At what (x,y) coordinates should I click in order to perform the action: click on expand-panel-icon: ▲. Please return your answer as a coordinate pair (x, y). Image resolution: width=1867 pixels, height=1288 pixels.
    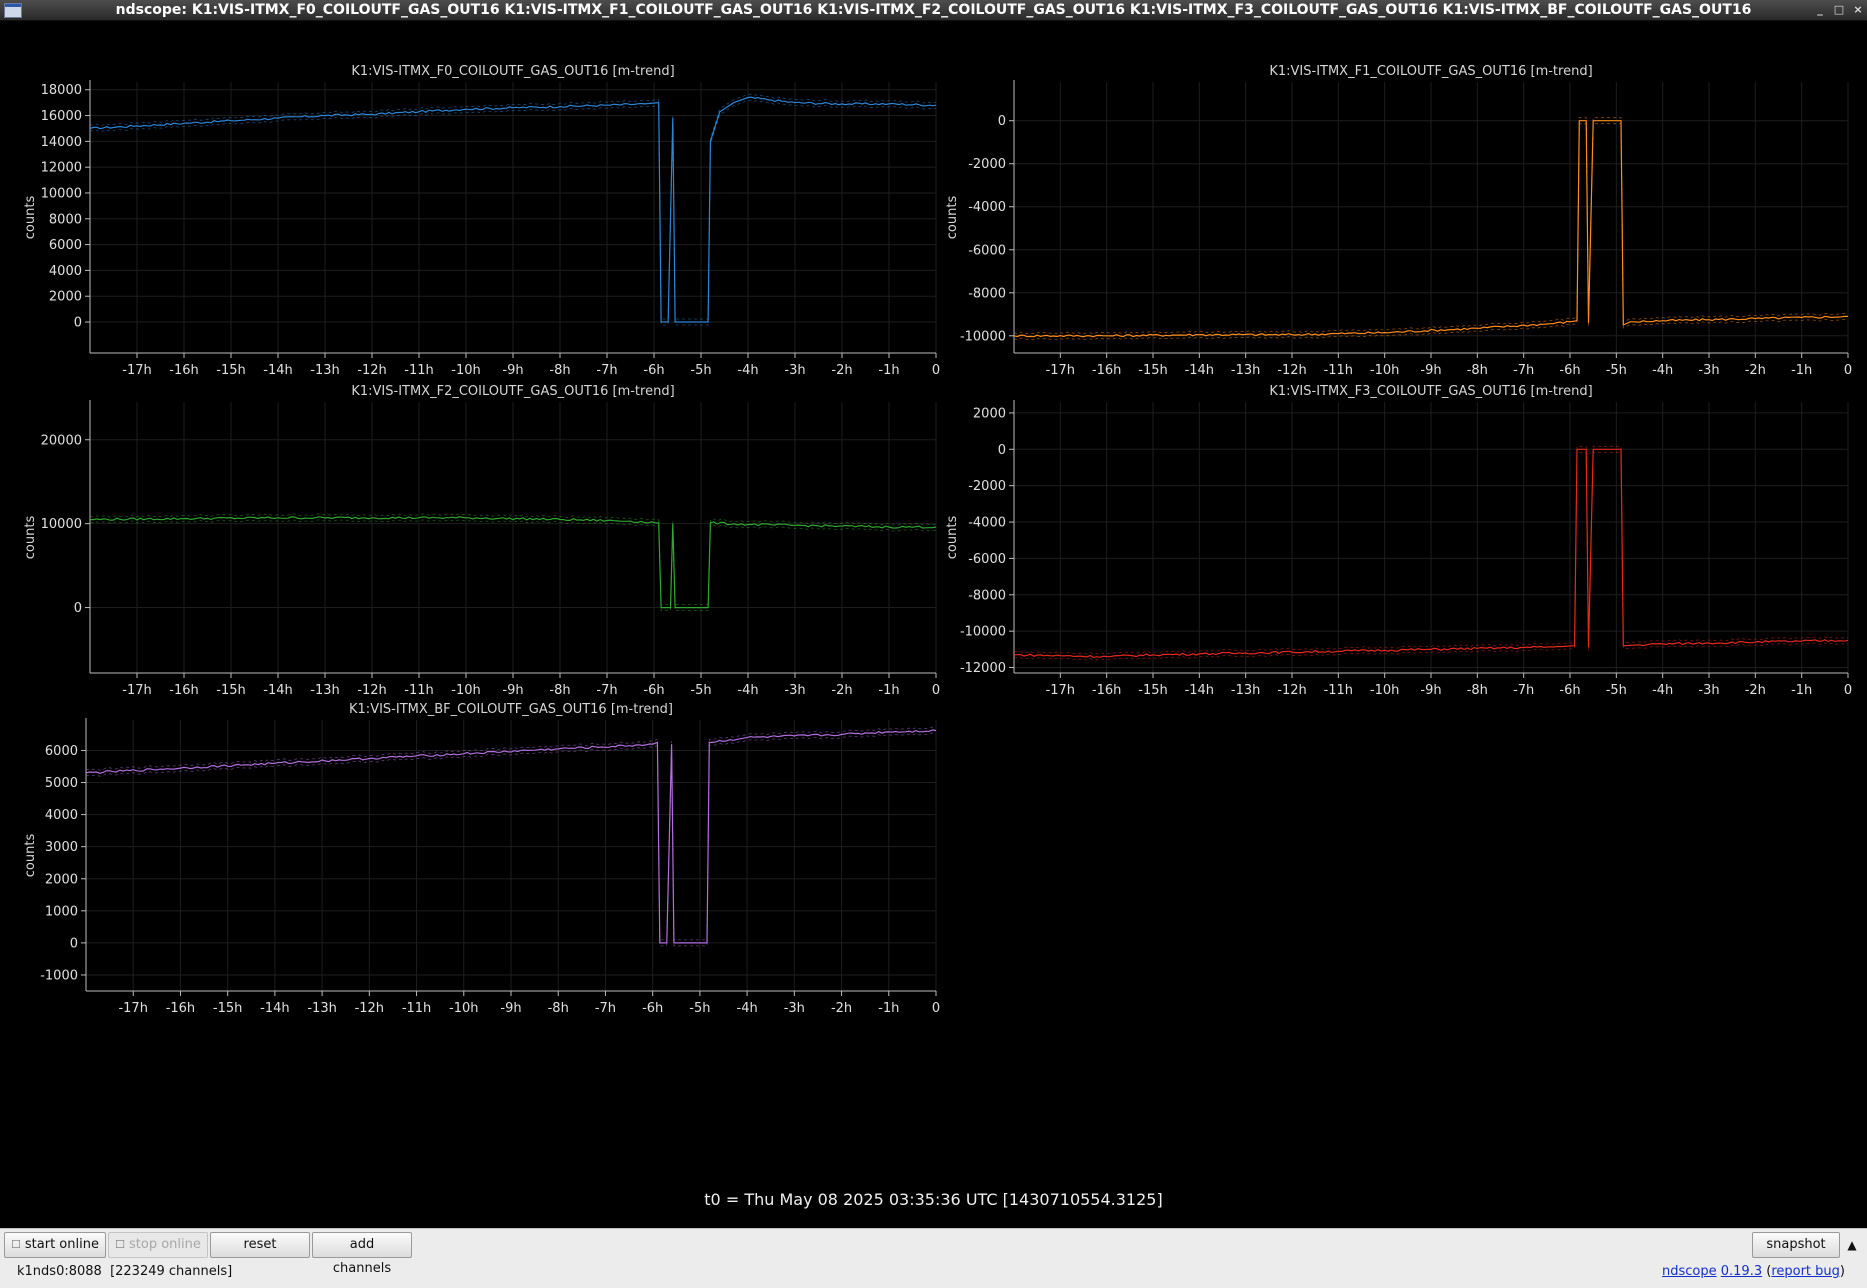
    Looking at the image, I should click on (1852, 1245).